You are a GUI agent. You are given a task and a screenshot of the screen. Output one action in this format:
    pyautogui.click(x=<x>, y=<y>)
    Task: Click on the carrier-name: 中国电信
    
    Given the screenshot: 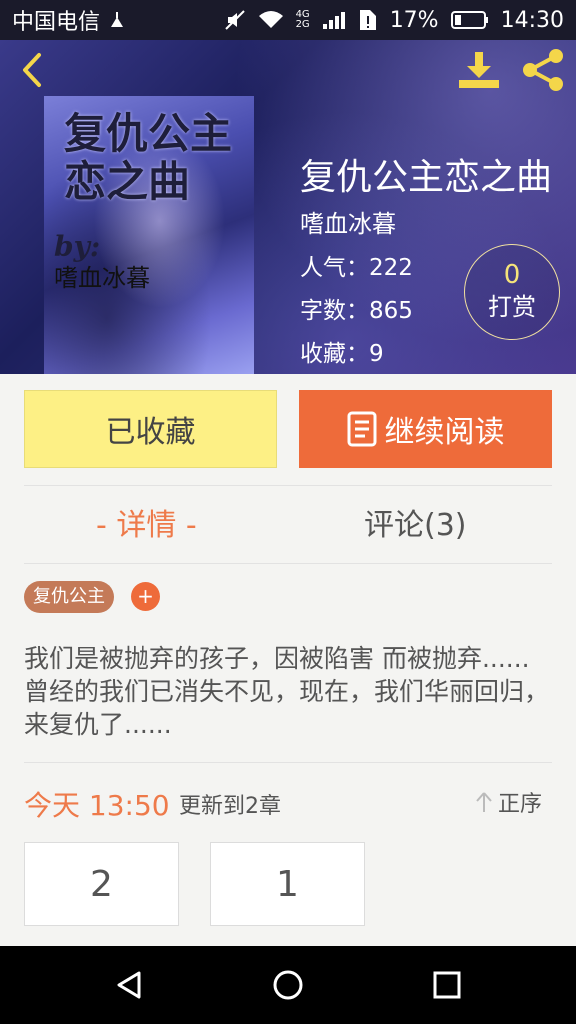 What is the action you would take?
    pyautogui.click(x=56, y=22)
    